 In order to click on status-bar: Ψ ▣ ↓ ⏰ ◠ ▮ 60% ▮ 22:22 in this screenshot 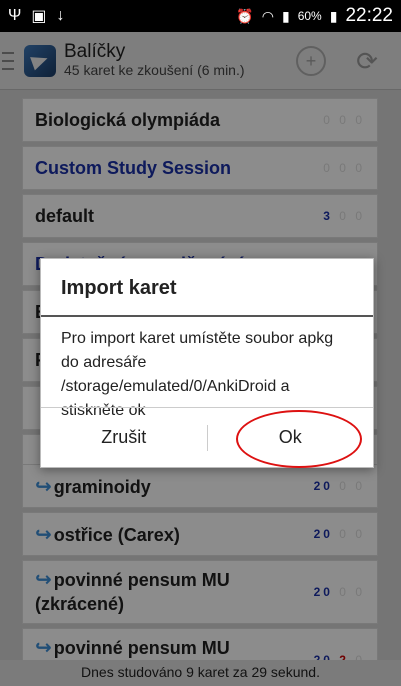, I will do `click(200, 16)`.